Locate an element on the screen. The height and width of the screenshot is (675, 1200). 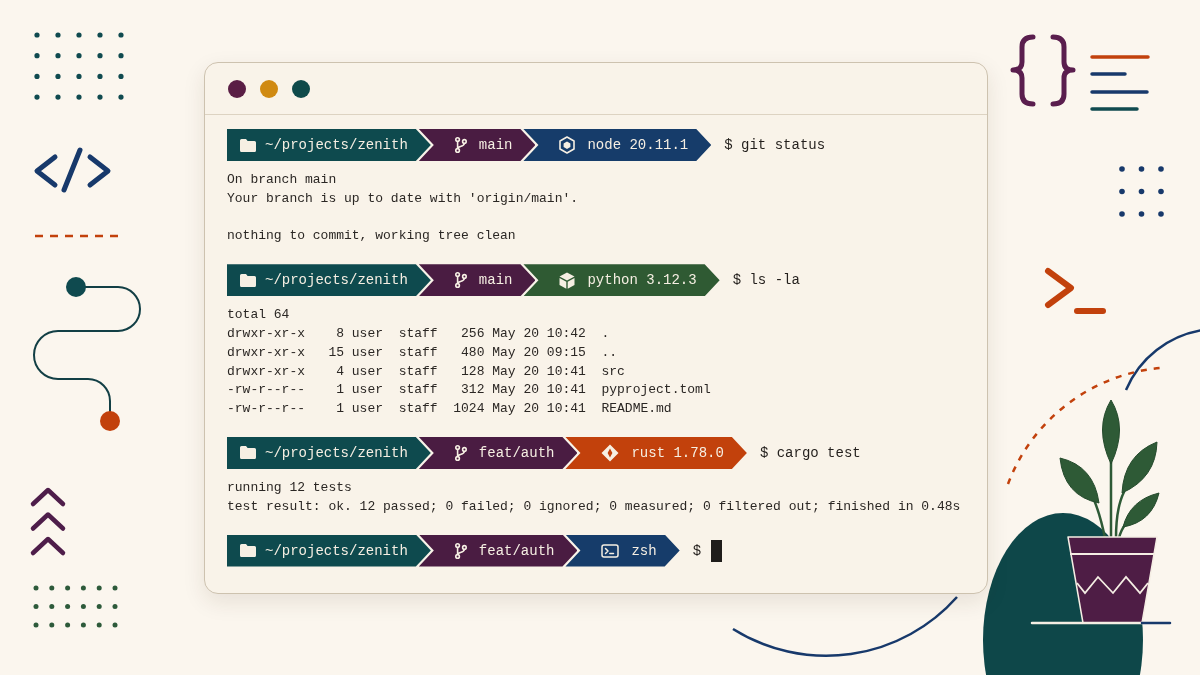
command-text: $ ls -la is located at coordinates (766, 280).